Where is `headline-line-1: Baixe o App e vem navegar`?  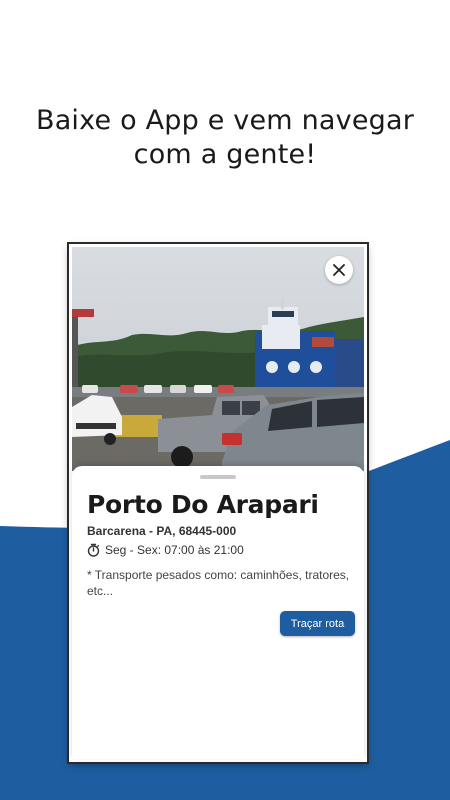
headline-line-1: Baixe o App e vem navegar is located at coordinates (225, 120).